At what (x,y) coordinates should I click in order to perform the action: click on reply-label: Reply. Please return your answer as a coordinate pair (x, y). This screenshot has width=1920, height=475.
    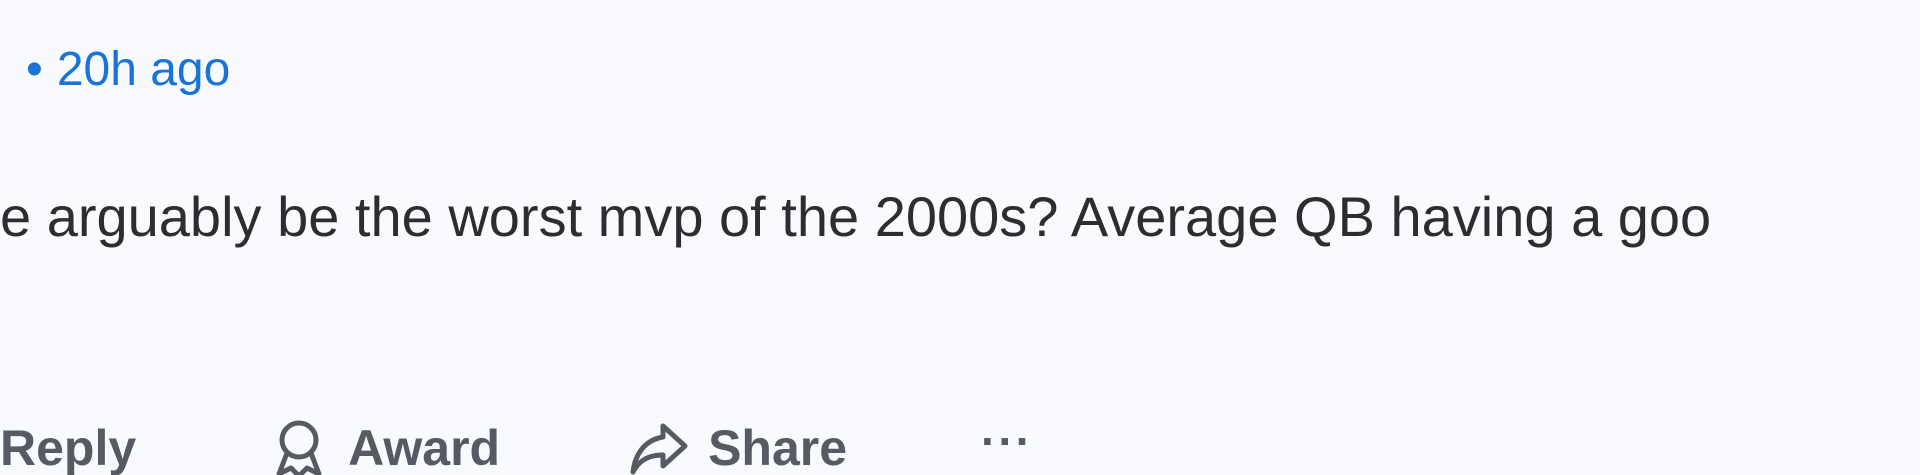
    Looking at the image, I should click on (68, 447).